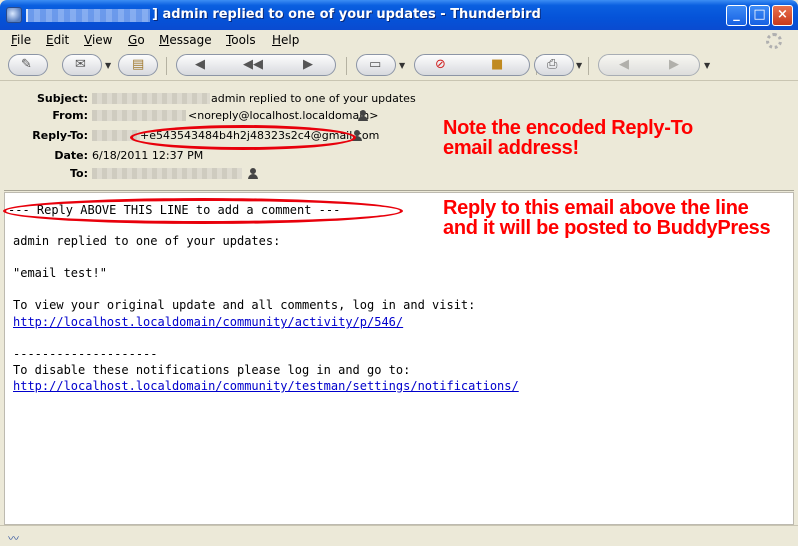 Image resolution: width=798 pixels, height=546 pixels. Describe the element at coordinates (511, 148) in the screenshot. I see `annotation-note-line2: email address!` at that location.